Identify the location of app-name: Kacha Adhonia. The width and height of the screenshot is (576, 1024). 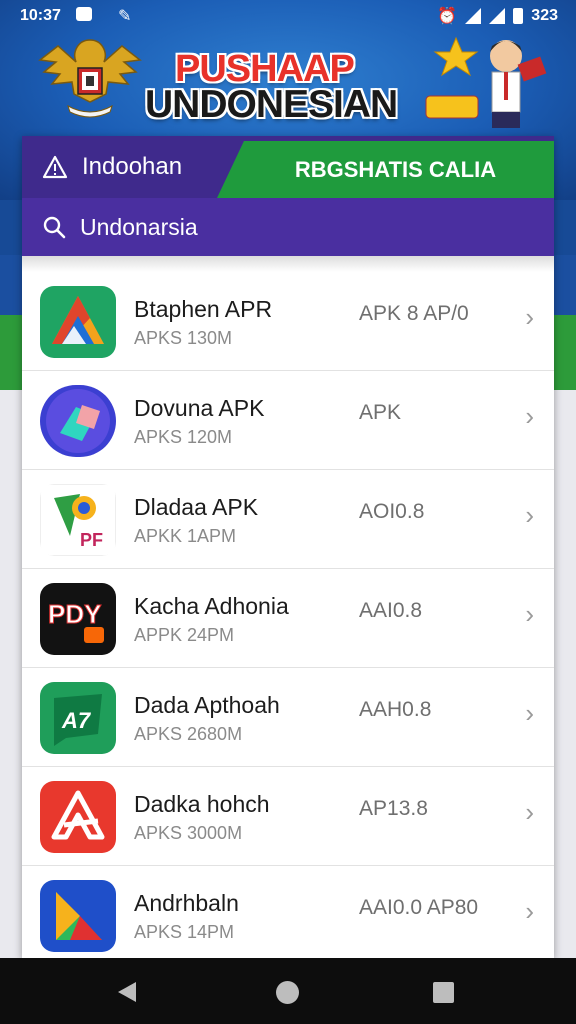
(211, 606).